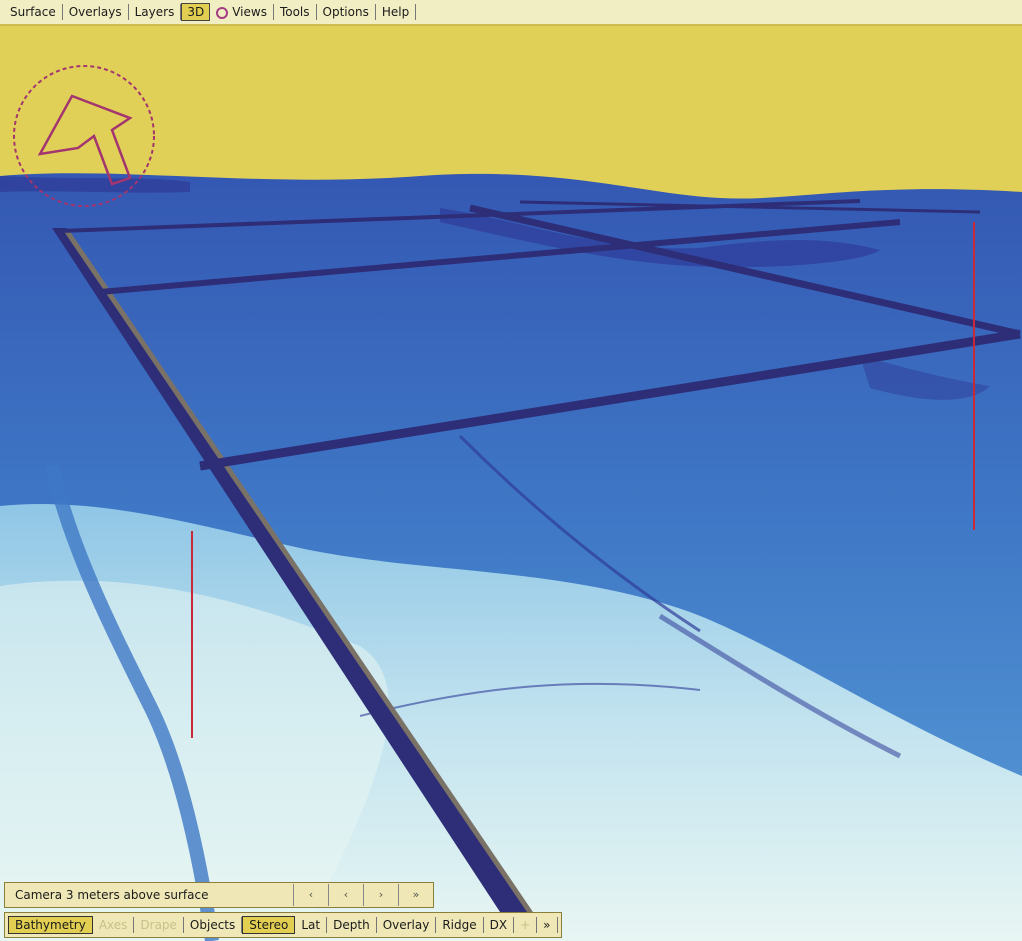 Image resolution: width=1022 pixels, height=941 pixels. Describe the element at coordinates (219, 895) in the screenshot. I see `view-status-bar: Camera 3 meters above surface ‹ ‹ › »` at that location.